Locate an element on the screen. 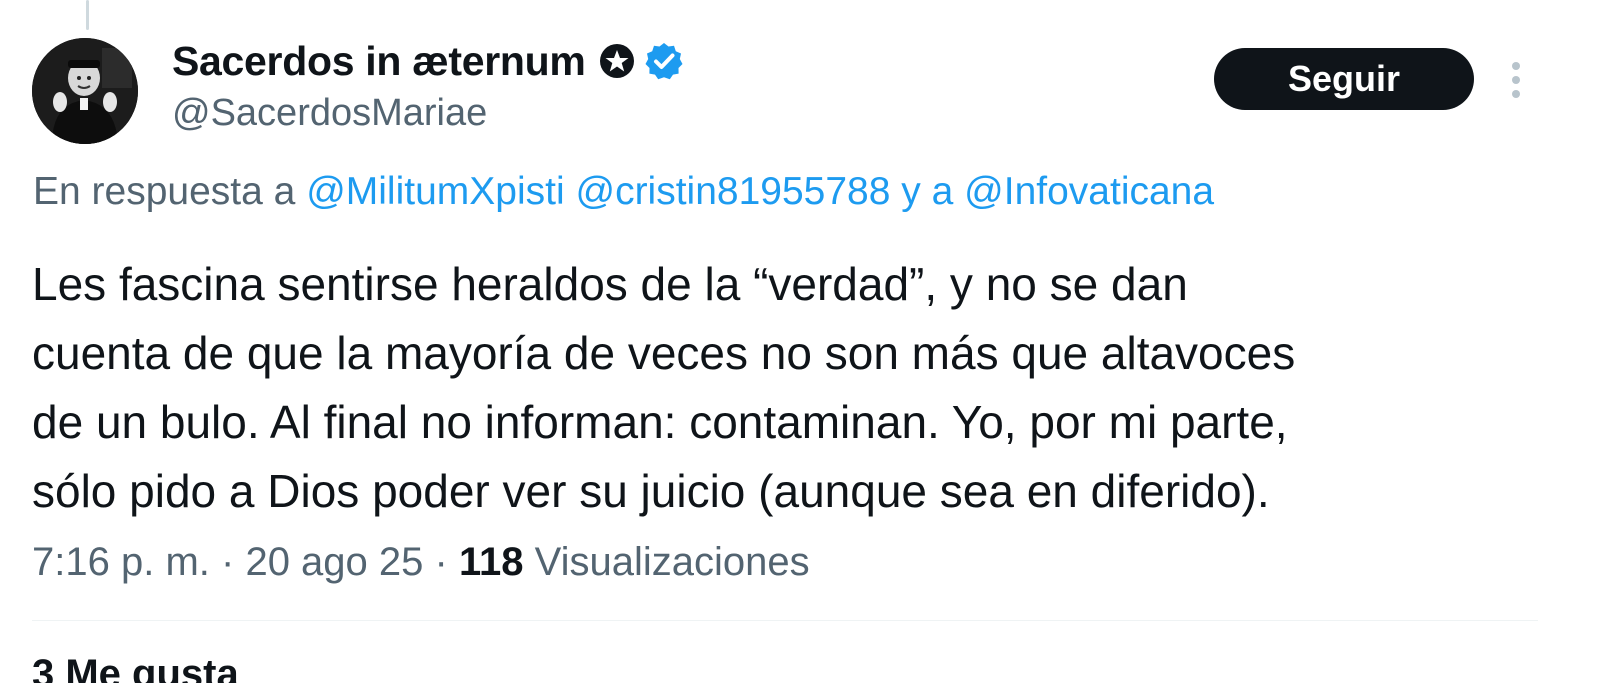 Image resolution: width=1600 pixels, height=683 pixels. tweet-time: 7:16 p. m. is located at coordinates (121, 562).